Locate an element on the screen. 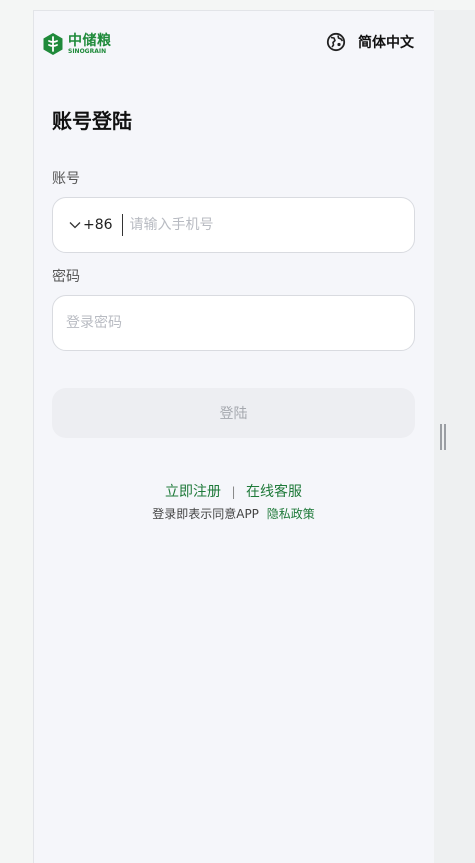 The image size is (475, 863). password-field is located at coordinates (233, 323).